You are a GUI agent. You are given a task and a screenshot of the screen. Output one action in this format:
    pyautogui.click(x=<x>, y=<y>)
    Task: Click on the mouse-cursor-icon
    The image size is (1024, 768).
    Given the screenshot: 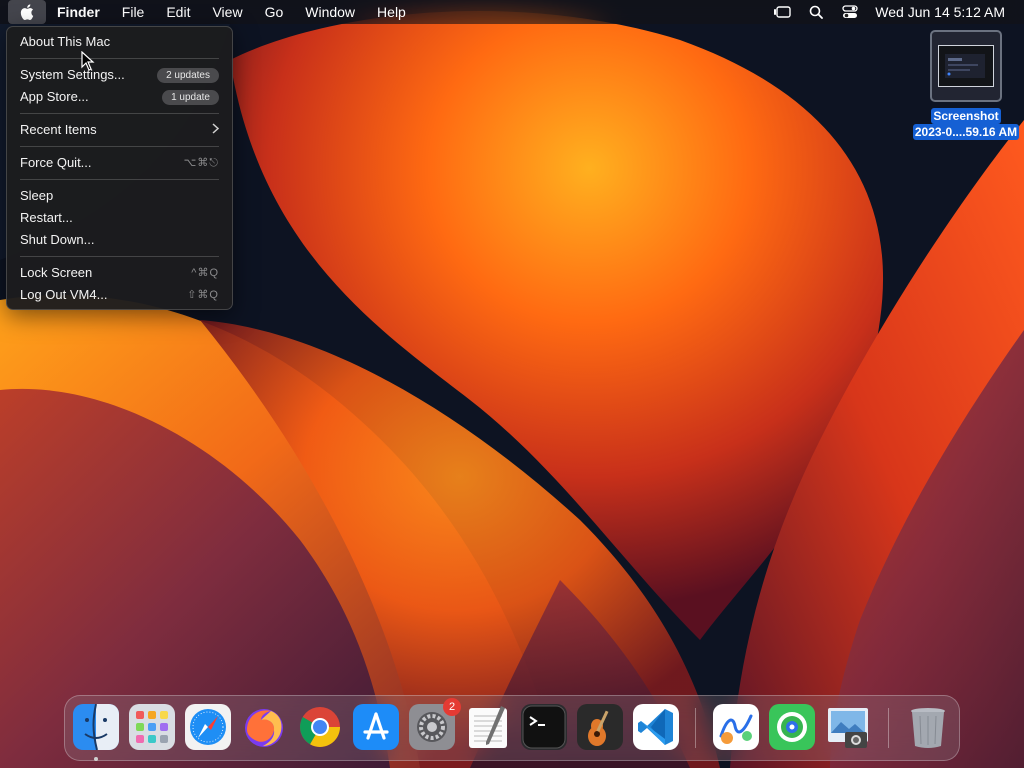 What is the action you would take?
    pyautogui.click(x=88, y=63)
    